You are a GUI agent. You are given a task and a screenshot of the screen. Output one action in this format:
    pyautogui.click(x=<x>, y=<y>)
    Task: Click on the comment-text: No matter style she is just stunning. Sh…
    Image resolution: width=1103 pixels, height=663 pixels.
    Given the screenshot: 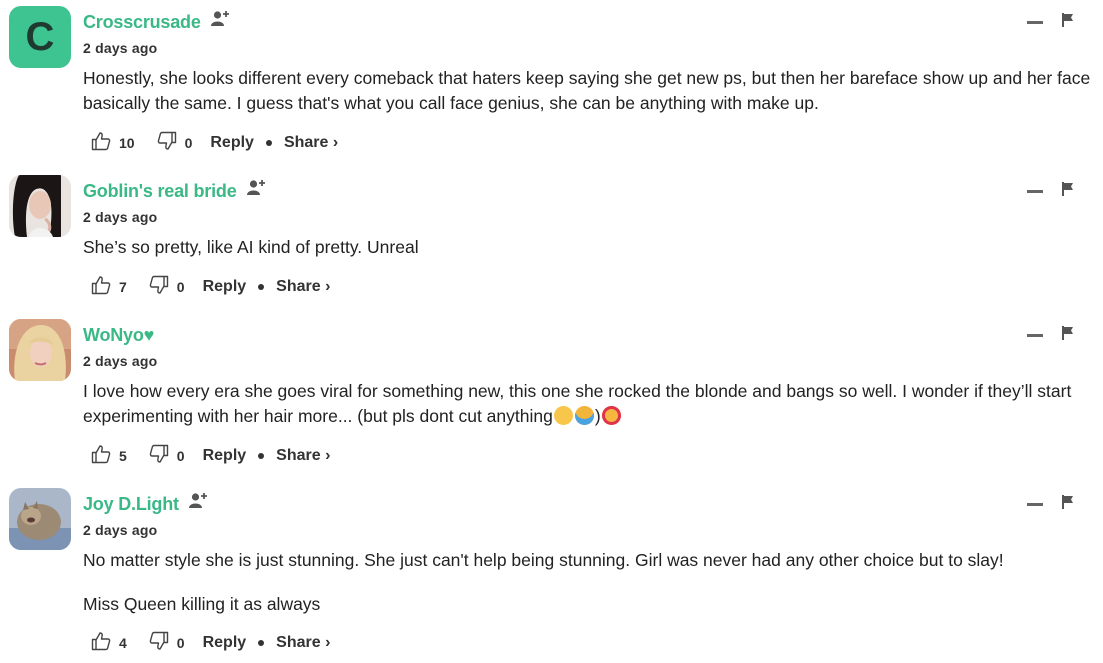 What is the action you would take?
    pyautogui.click(x=543, y=560)
    